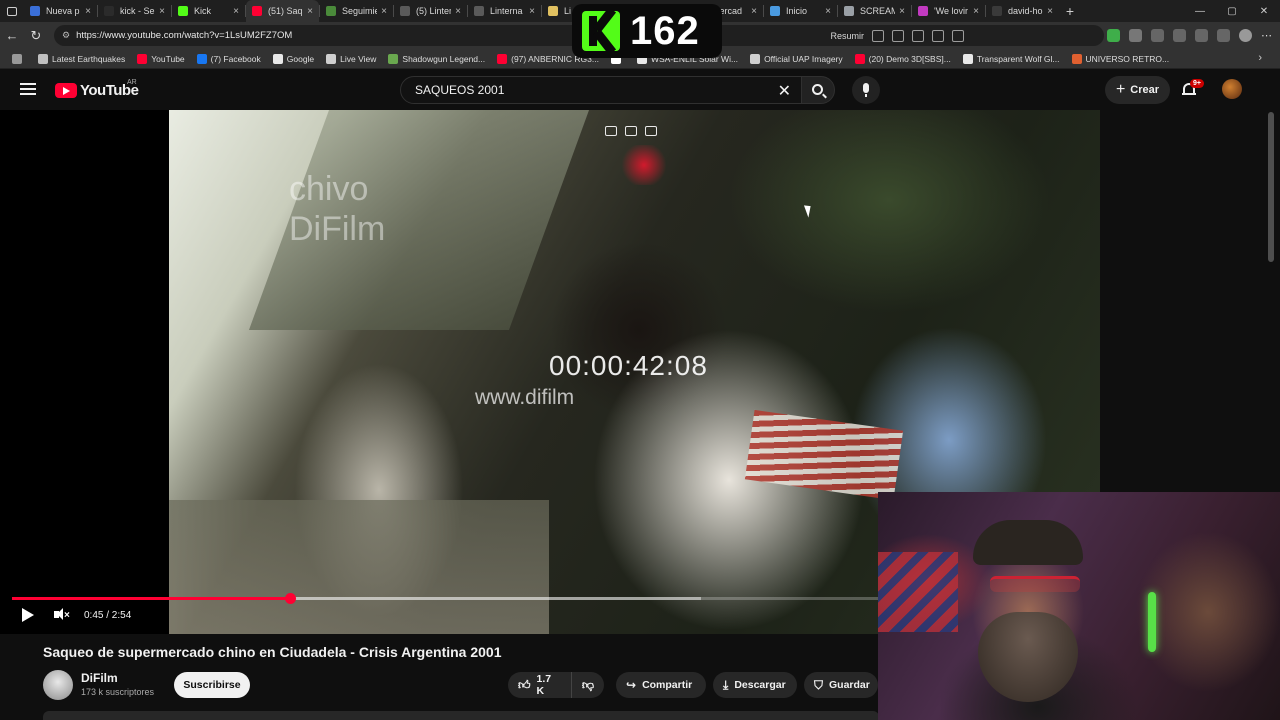 The height and width of the screenshot is (720, 1280). What do you see at coordinates (60, 11) in the screenshot?
I see `browser-tab: Nueva p ×` at bounding box center [60, 11].